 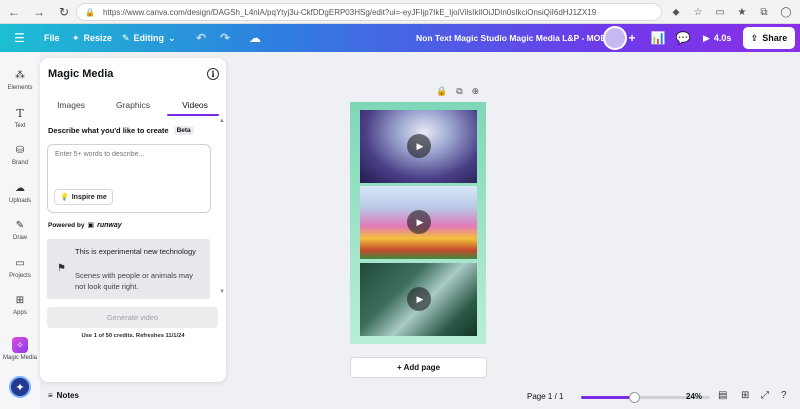 I want to click on editing-label: Editing, so click(x=149, y=38).